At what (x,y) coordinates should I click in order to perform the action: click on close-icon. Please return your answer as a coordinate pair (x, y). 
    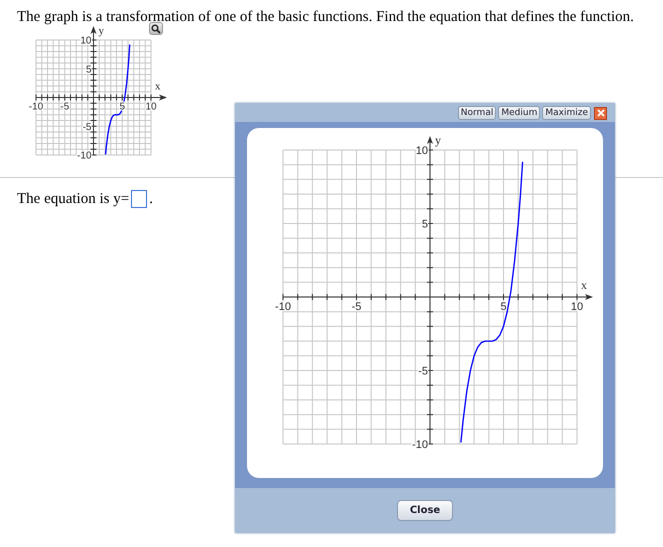
    Looking at the image, I should click on (600, 113).